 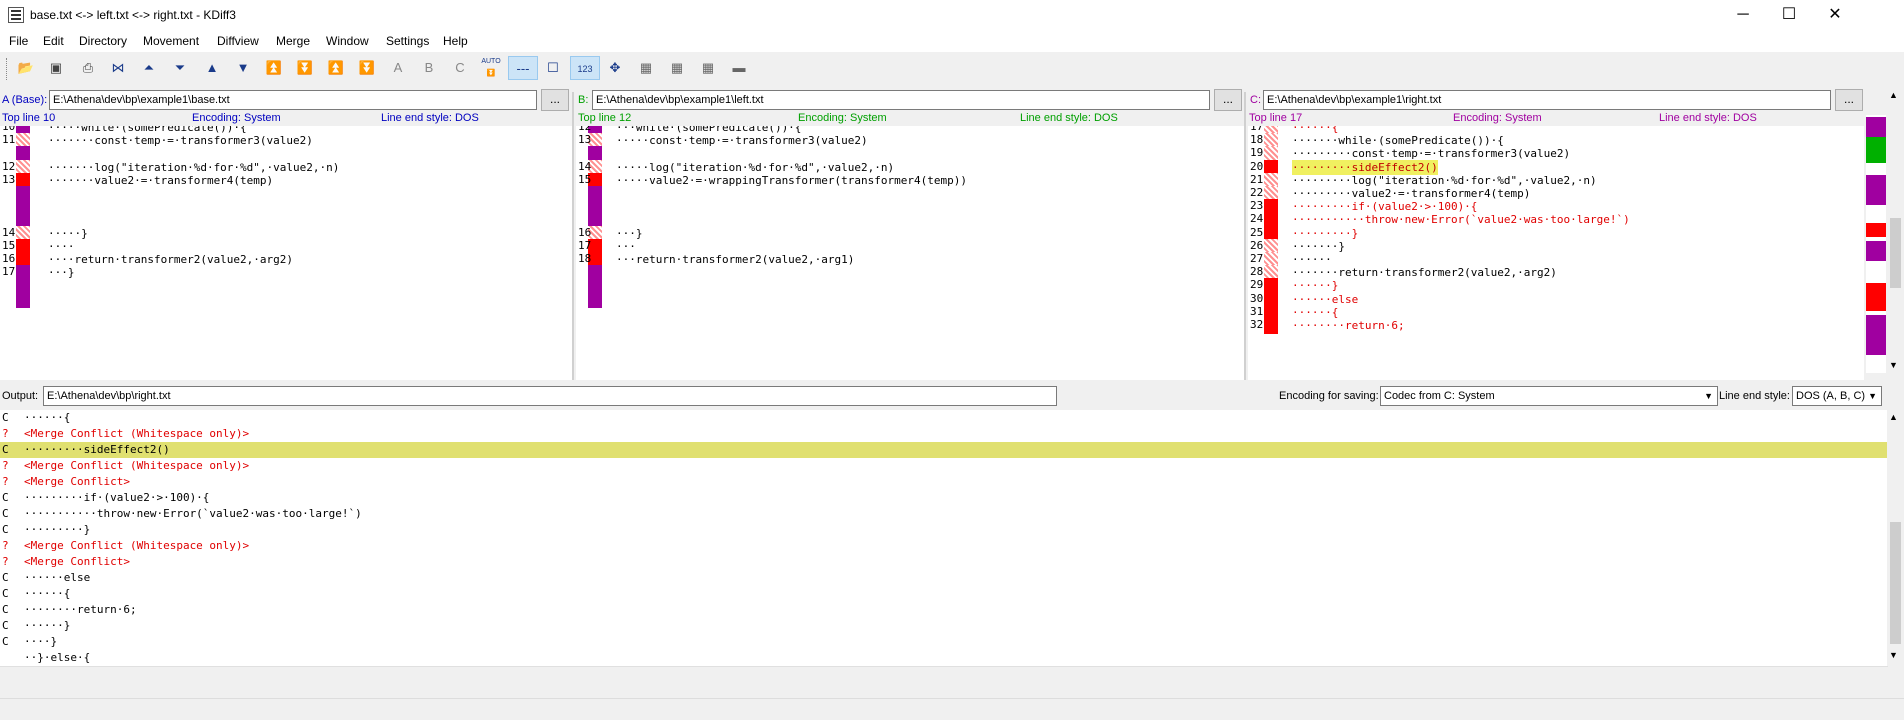 I want to click on move-icon: ✥, so click(x=615, y=68).